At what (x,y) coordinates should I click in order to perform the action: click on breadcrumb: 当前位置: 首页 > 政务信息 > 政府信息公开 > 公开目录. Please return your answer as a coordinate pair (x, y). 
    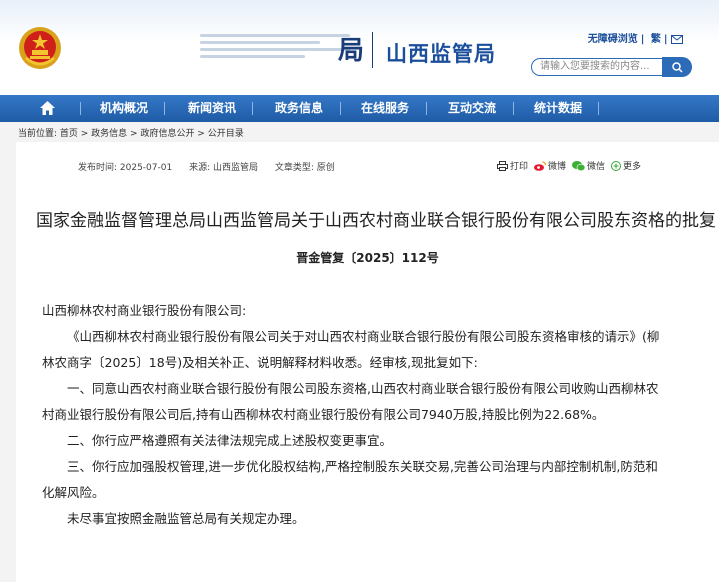
    Looking at the image, I should click on (131, 132).